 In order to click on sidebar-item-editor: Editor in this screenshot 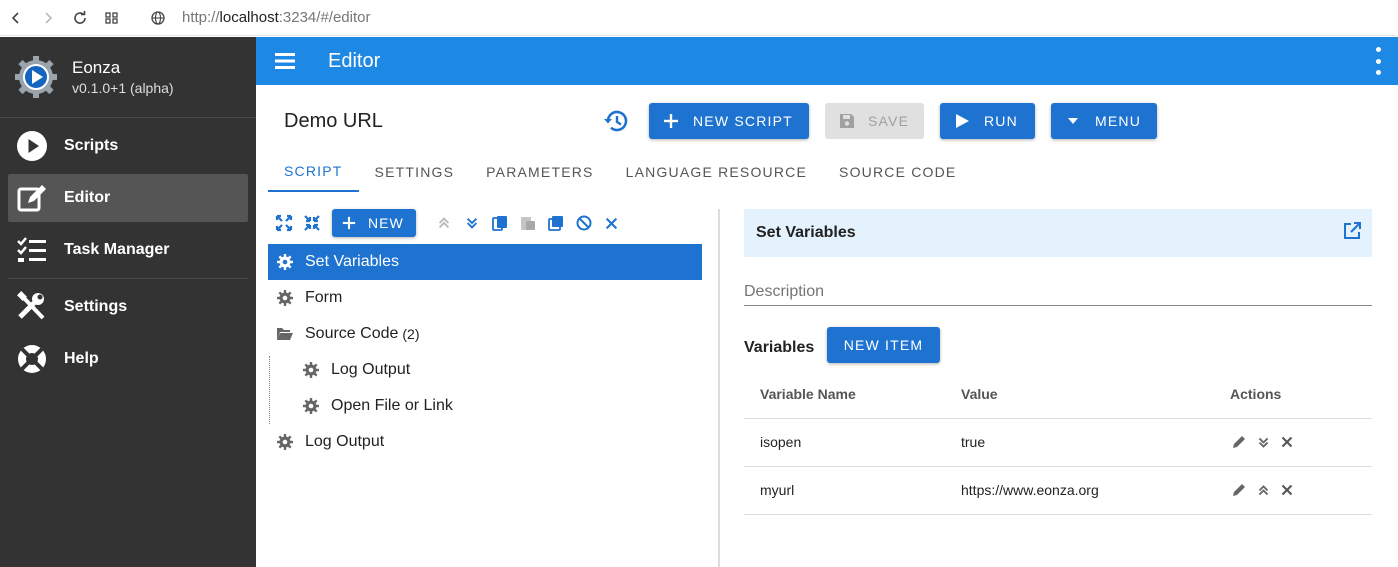, I will do `click(128, 198)`.